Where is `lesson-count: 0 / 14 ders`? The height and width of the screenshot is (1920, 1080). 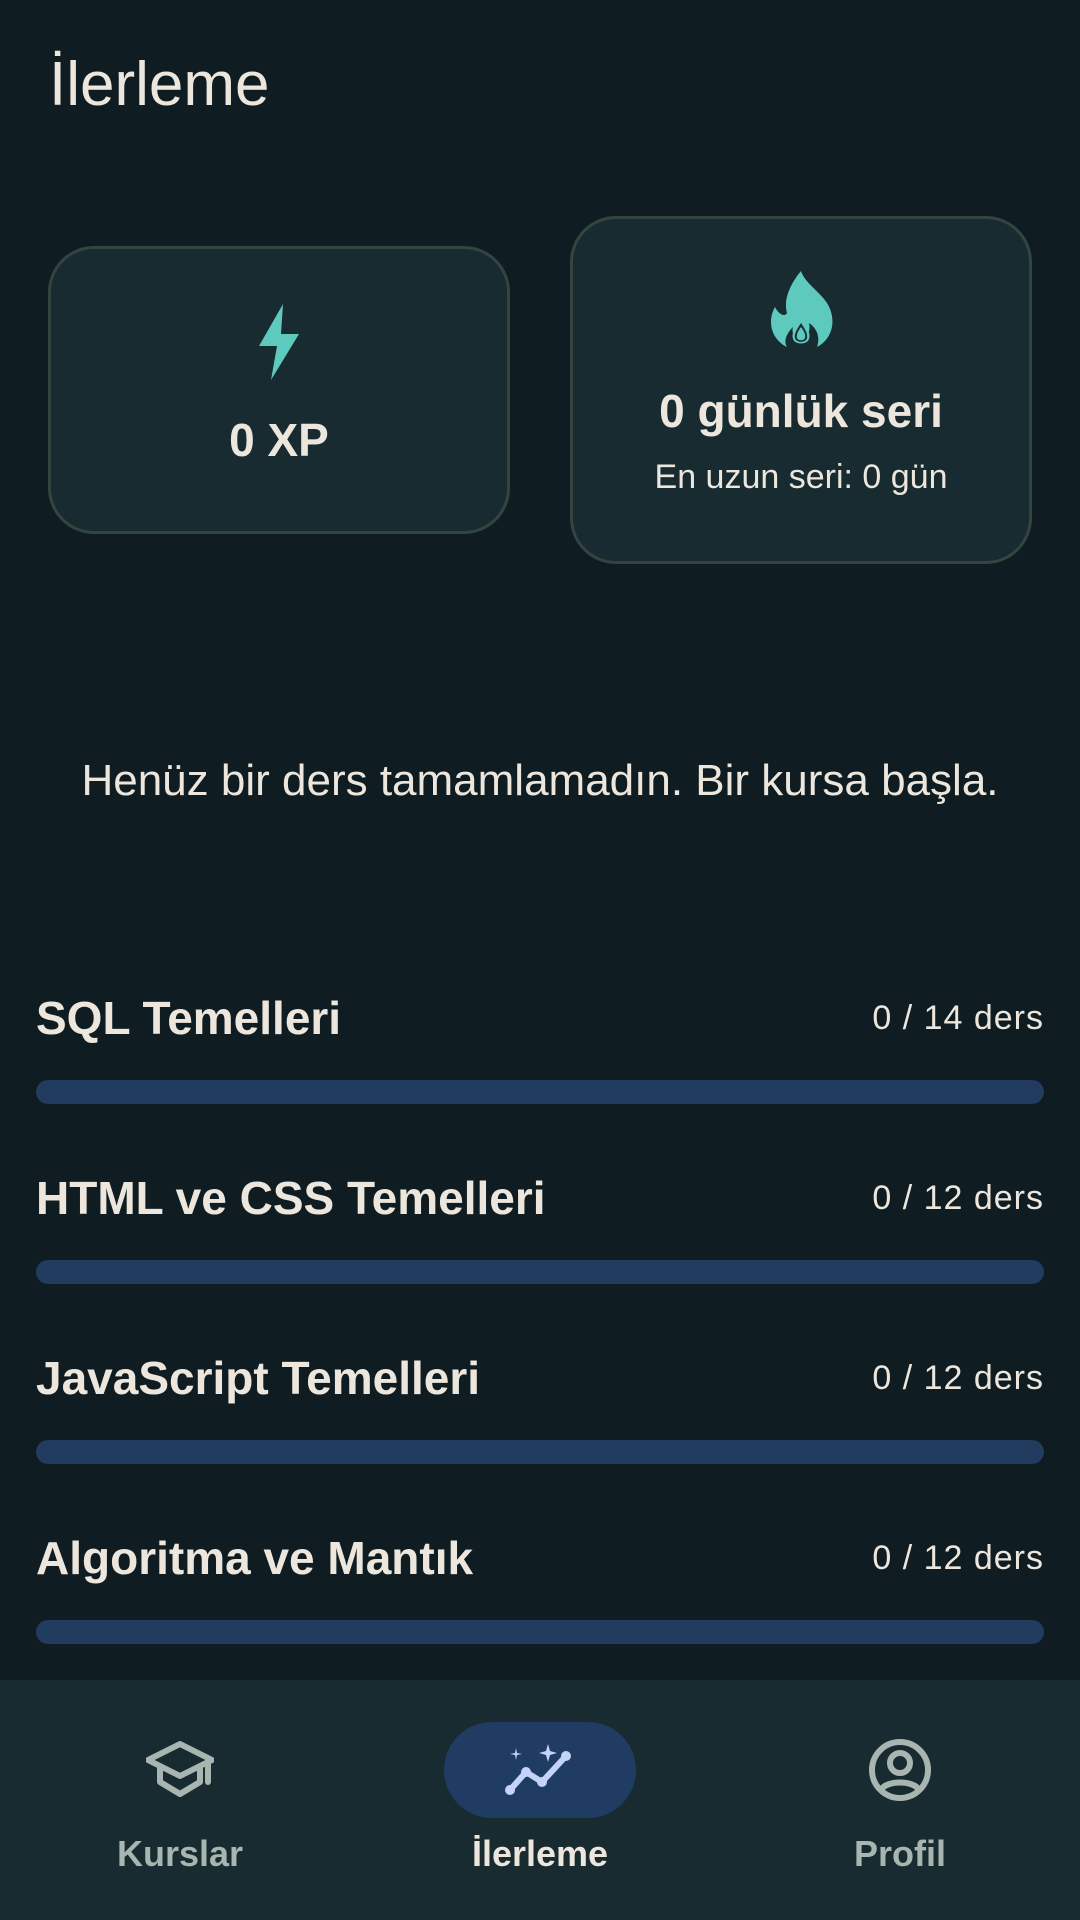
lesson-count: 0 / 14 ders is located at coordinates (958, 1018).